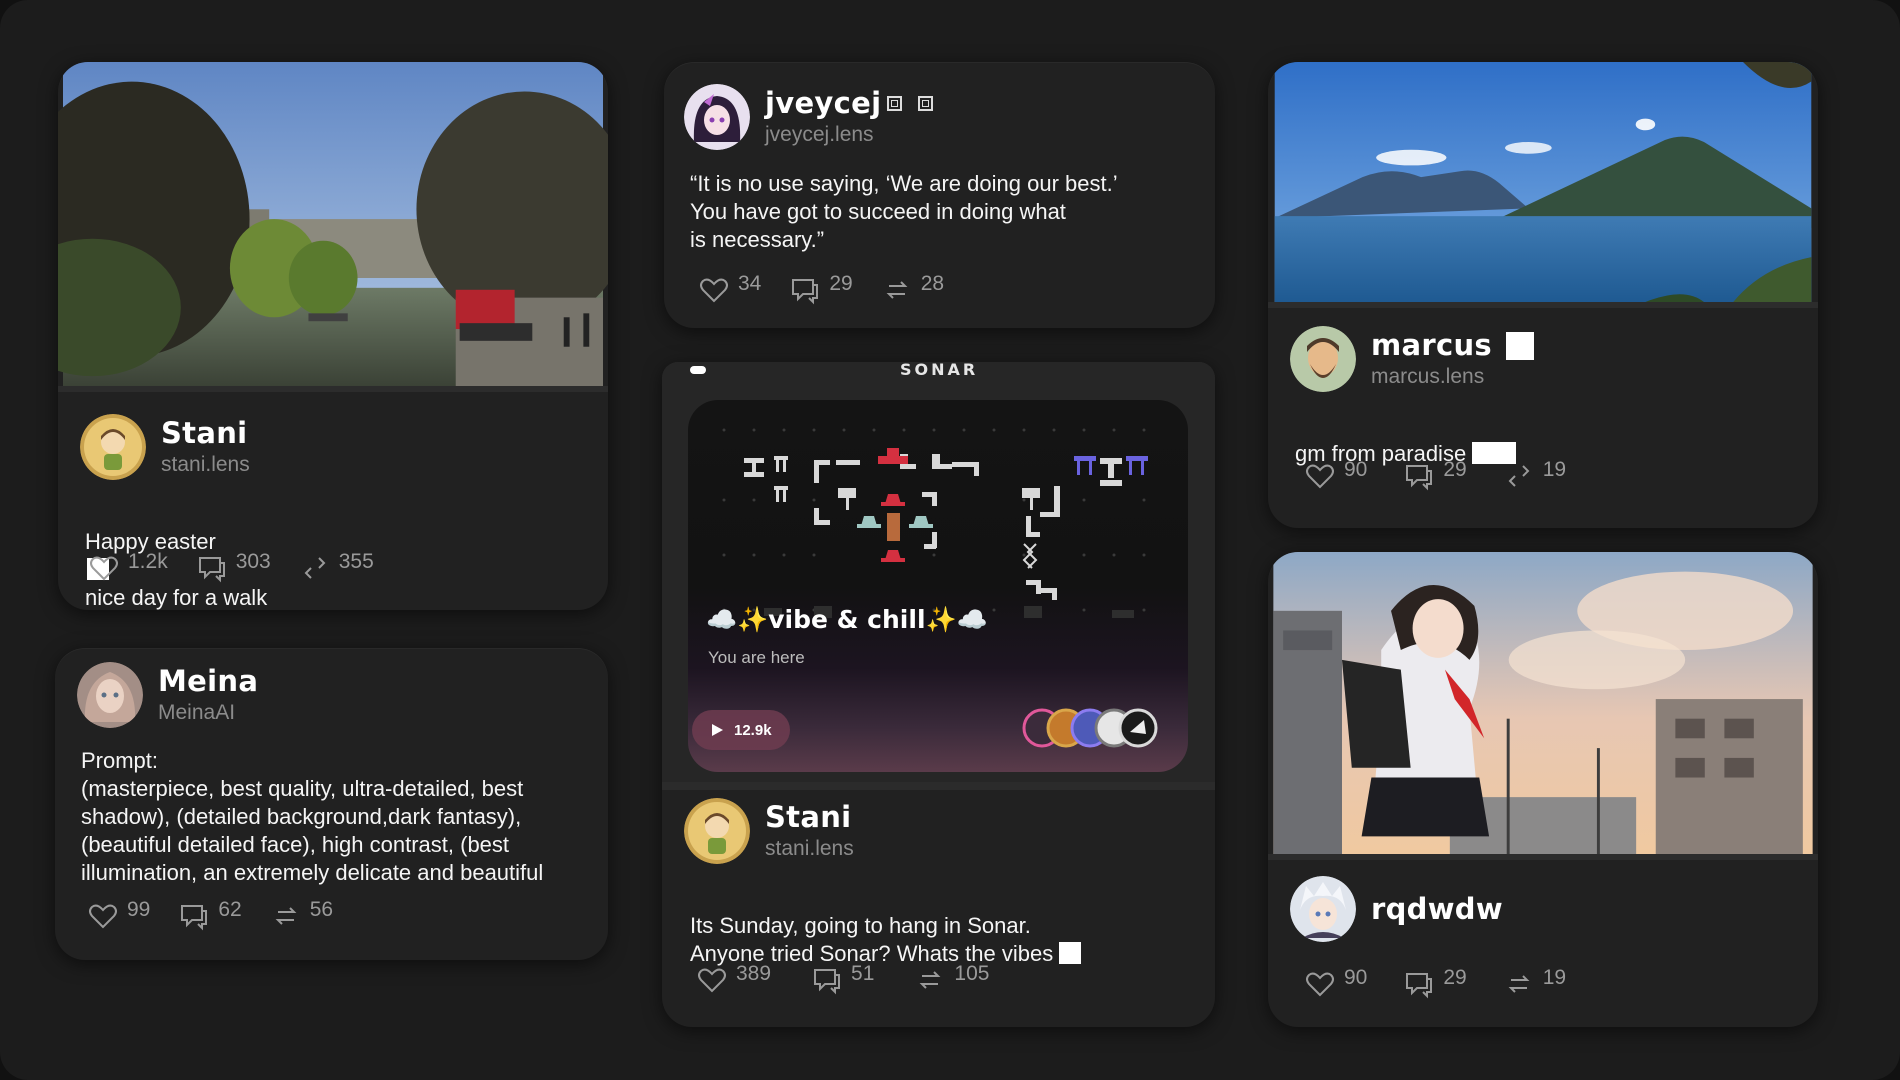 The width and height of the screenshot is (1900, 1080). I want to click on mirror-button: 28, so click(913, 289).